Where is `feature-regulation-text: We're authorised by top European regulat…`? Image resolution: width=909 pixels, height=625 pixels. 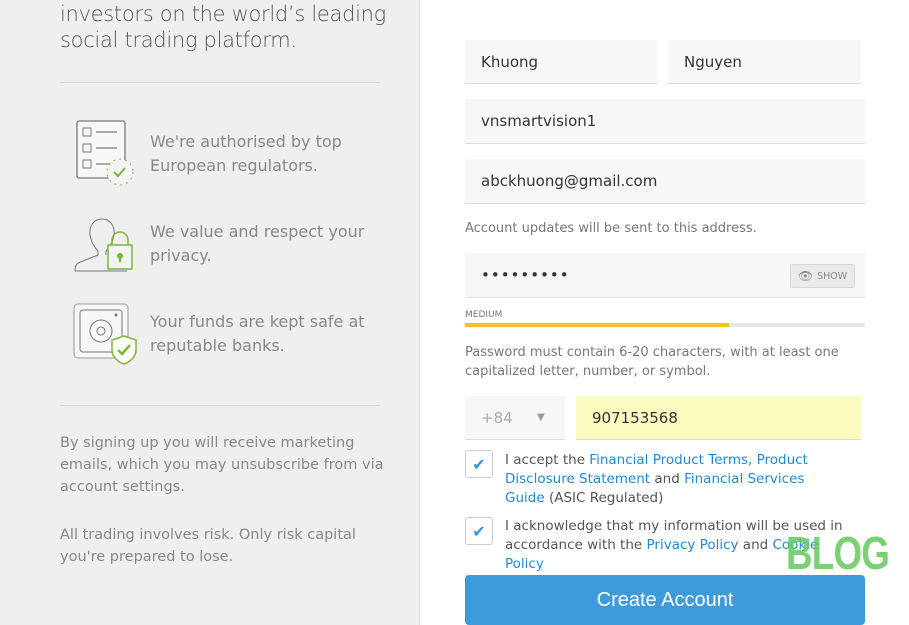 feature-regulation-text: We're authorised by top European regulat… is located at coordinates (246, 153).